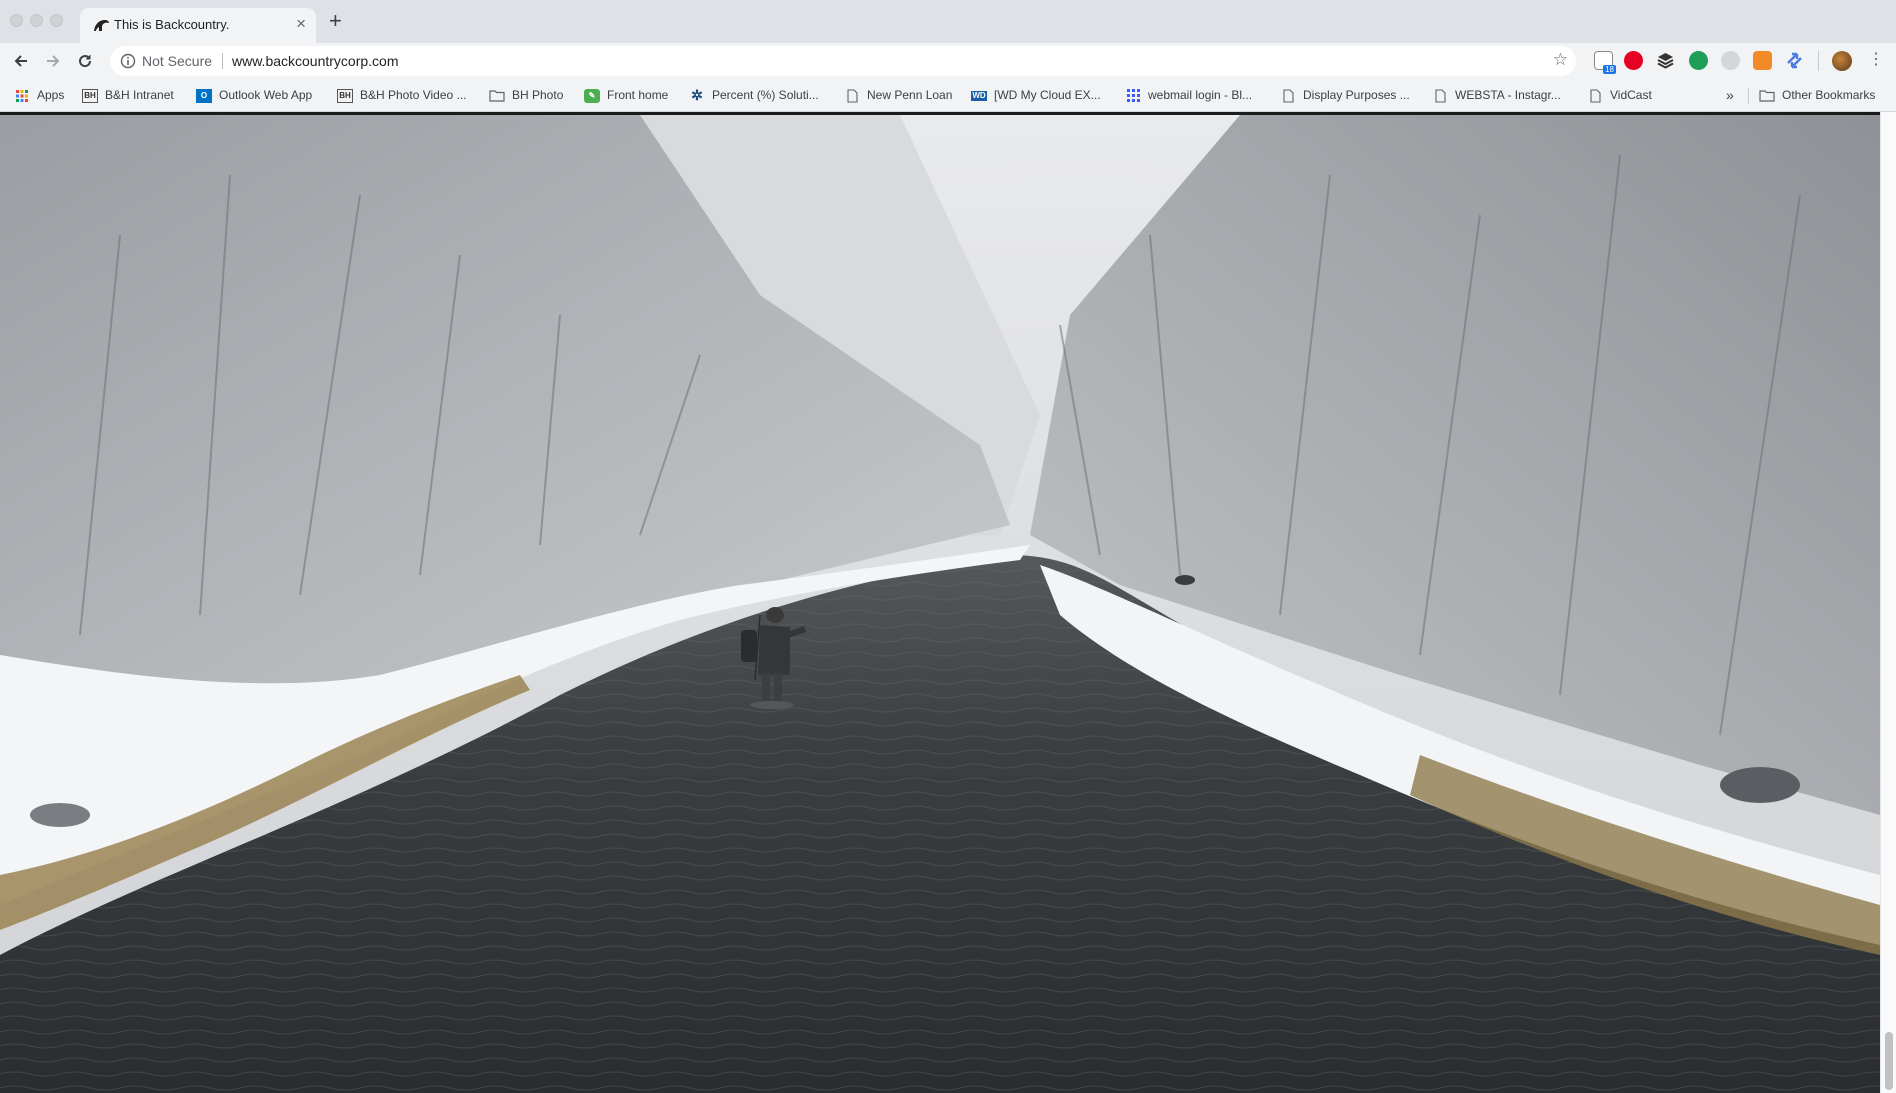  I want to click on page-scrollbar, so click(1888, 602).